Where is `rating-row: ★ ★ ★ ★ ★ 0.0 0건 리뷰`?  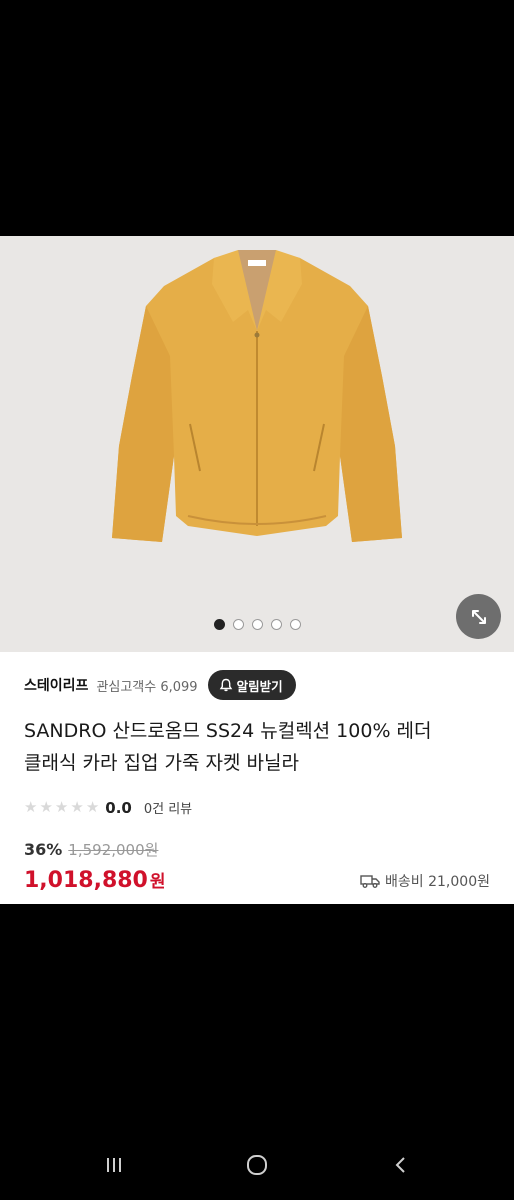 rating-row: ★ ★ ★ ★ ★ 0.0 0건 리뷰 is located at coordinates (108, 808).